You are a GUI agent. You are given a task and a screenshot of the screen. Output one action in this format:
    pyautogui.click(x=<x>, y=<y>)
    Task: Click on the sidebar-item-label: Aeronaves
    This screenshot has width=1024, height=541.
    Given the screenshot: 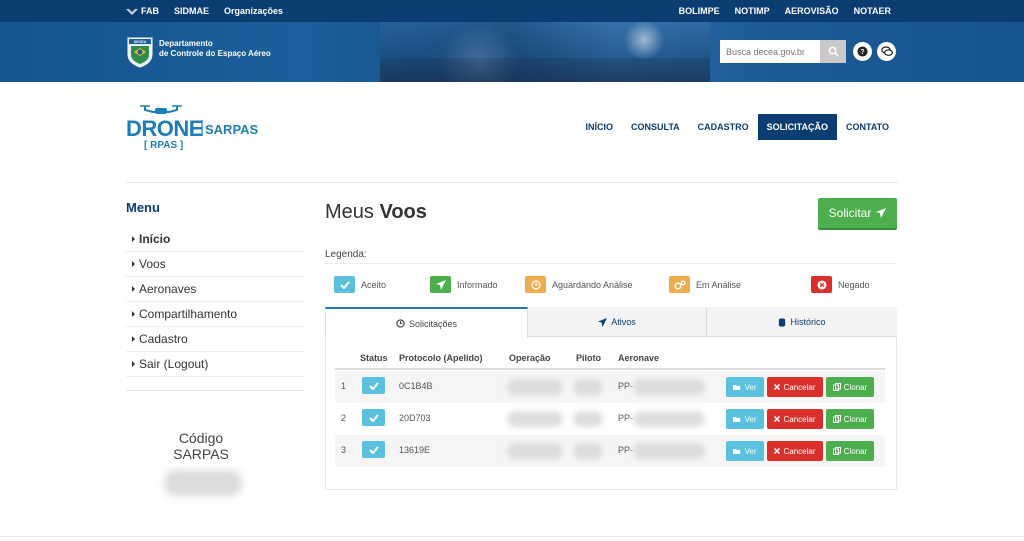 What is the action you would take?
    pyautogui.click(x=168, y=289)
    